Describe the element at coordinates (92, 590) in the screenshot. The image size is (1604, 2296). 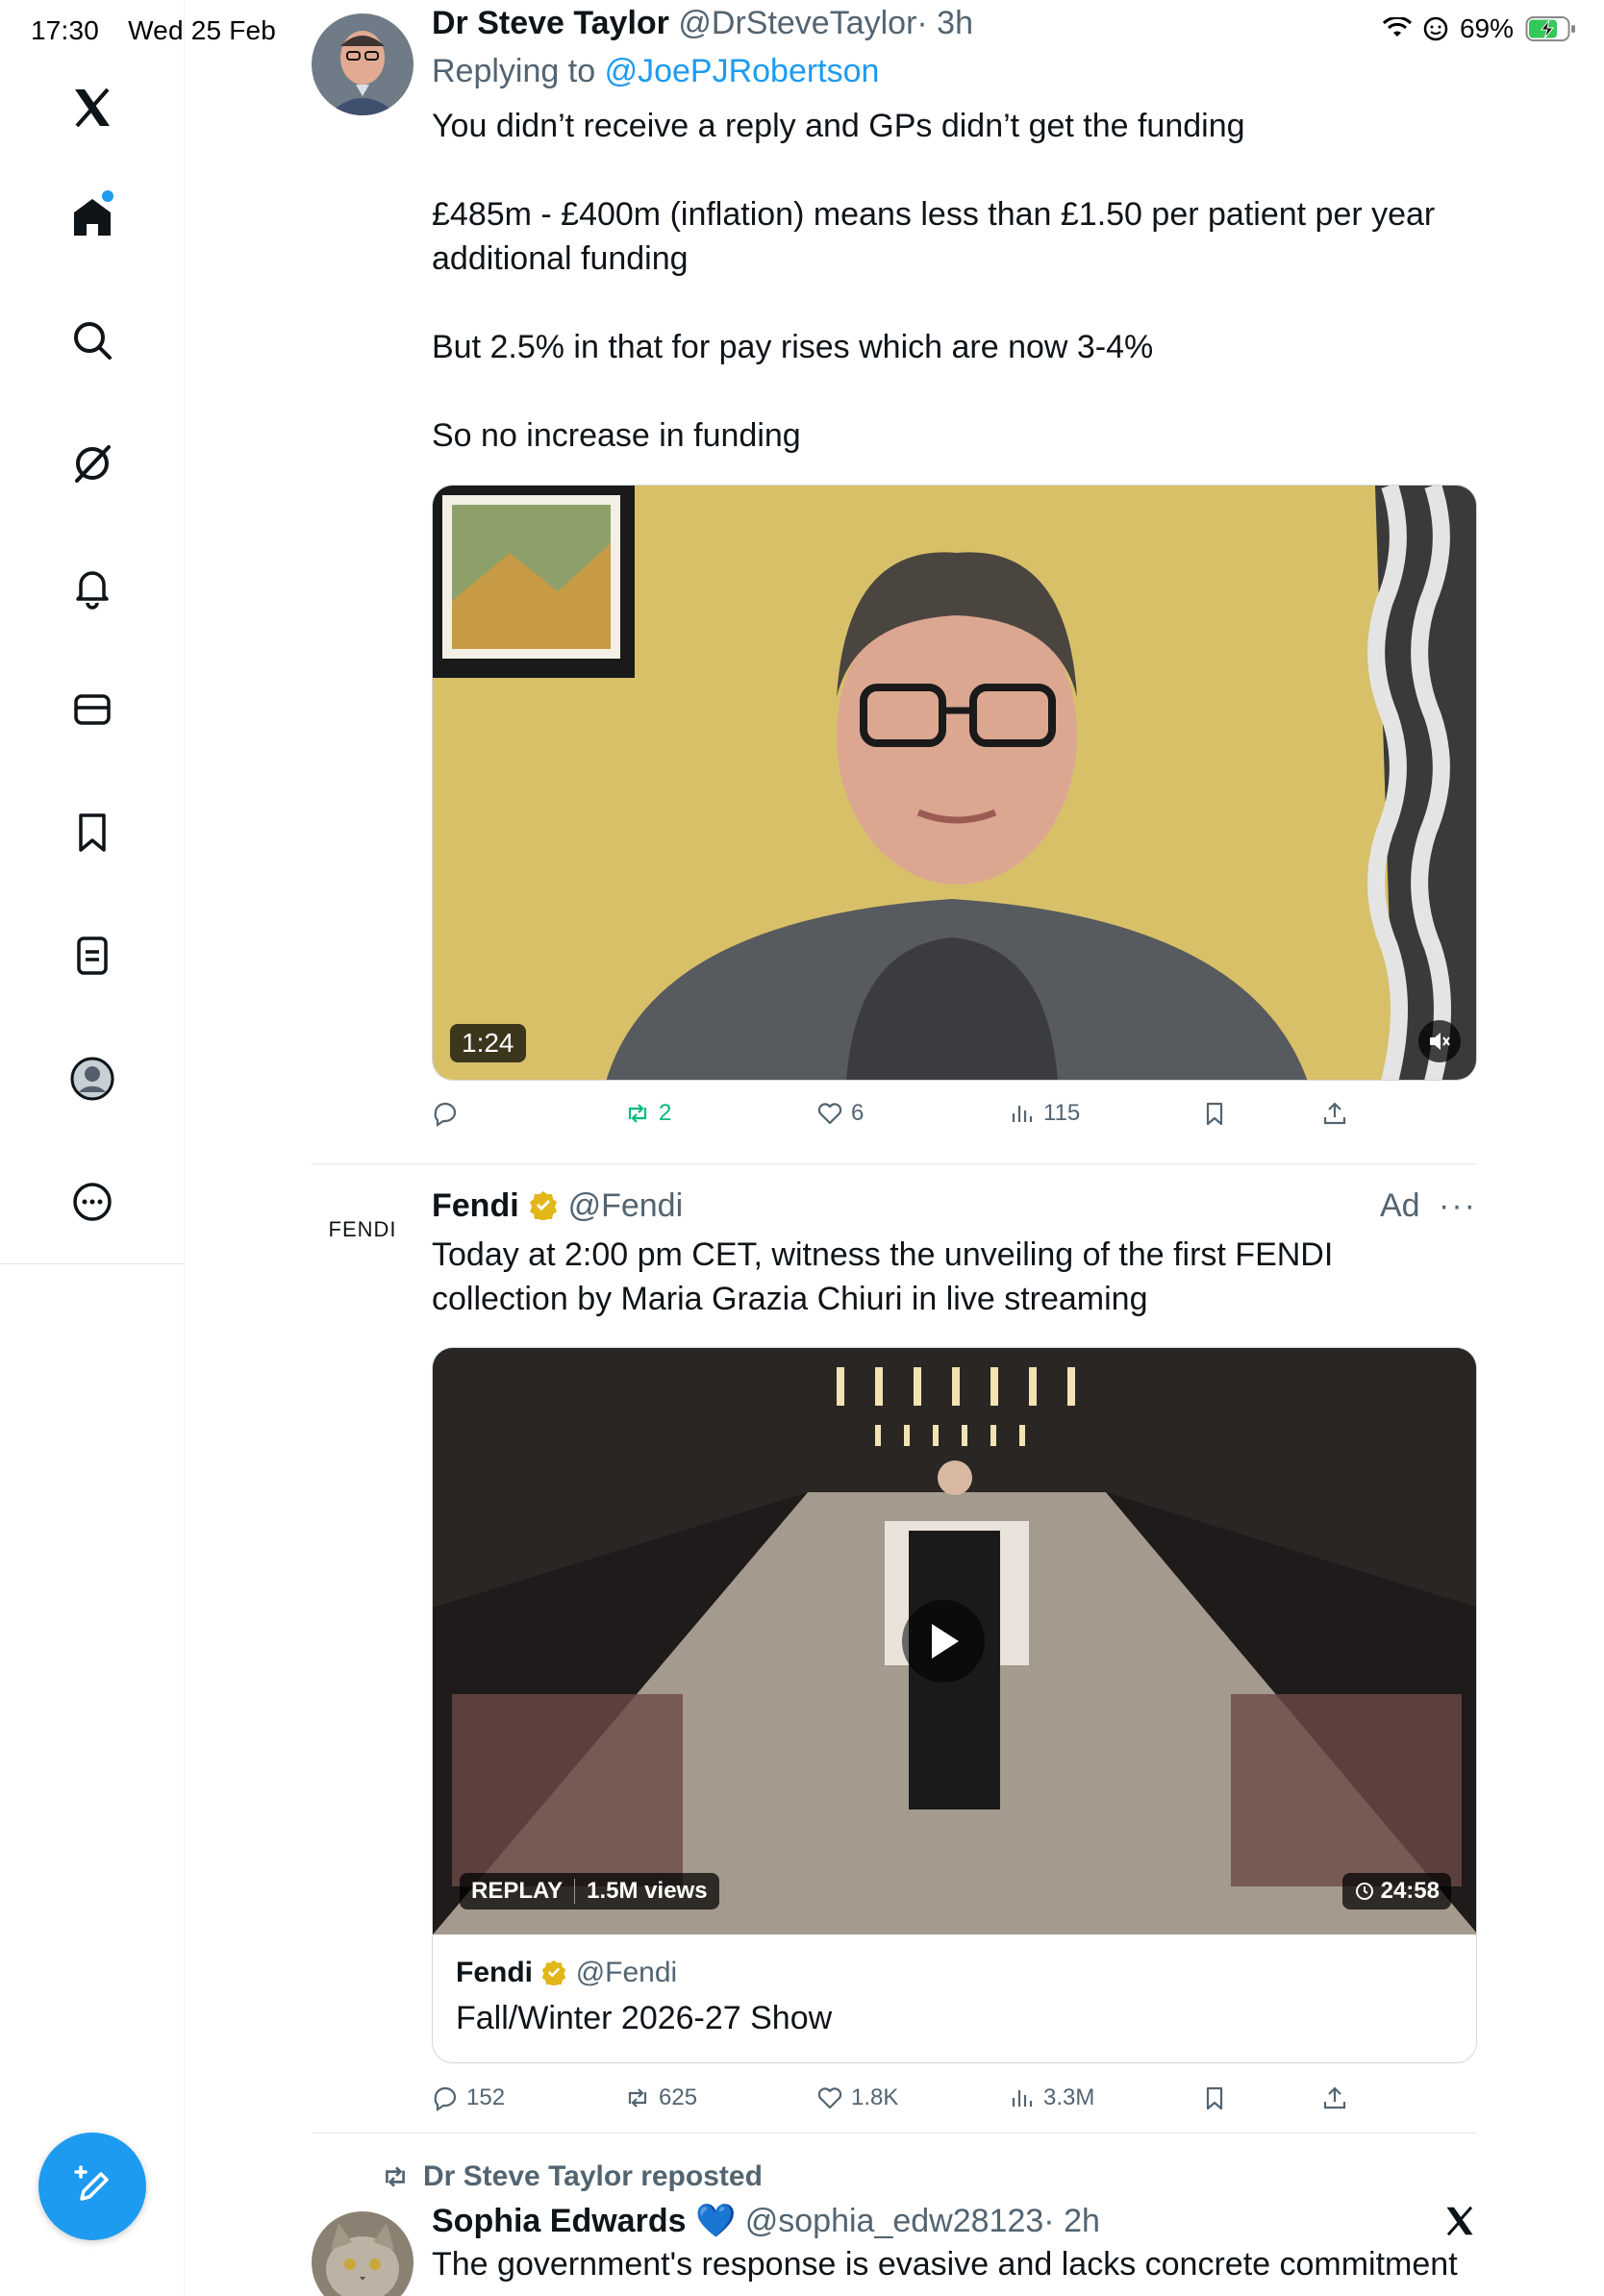
I see `bell-icon` at that location.